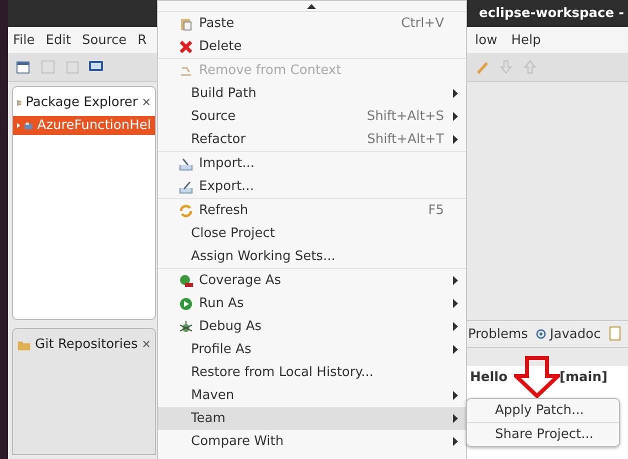 This screenshot has height=459, width=628. I want to click on delete-icon, so click(186, 47).